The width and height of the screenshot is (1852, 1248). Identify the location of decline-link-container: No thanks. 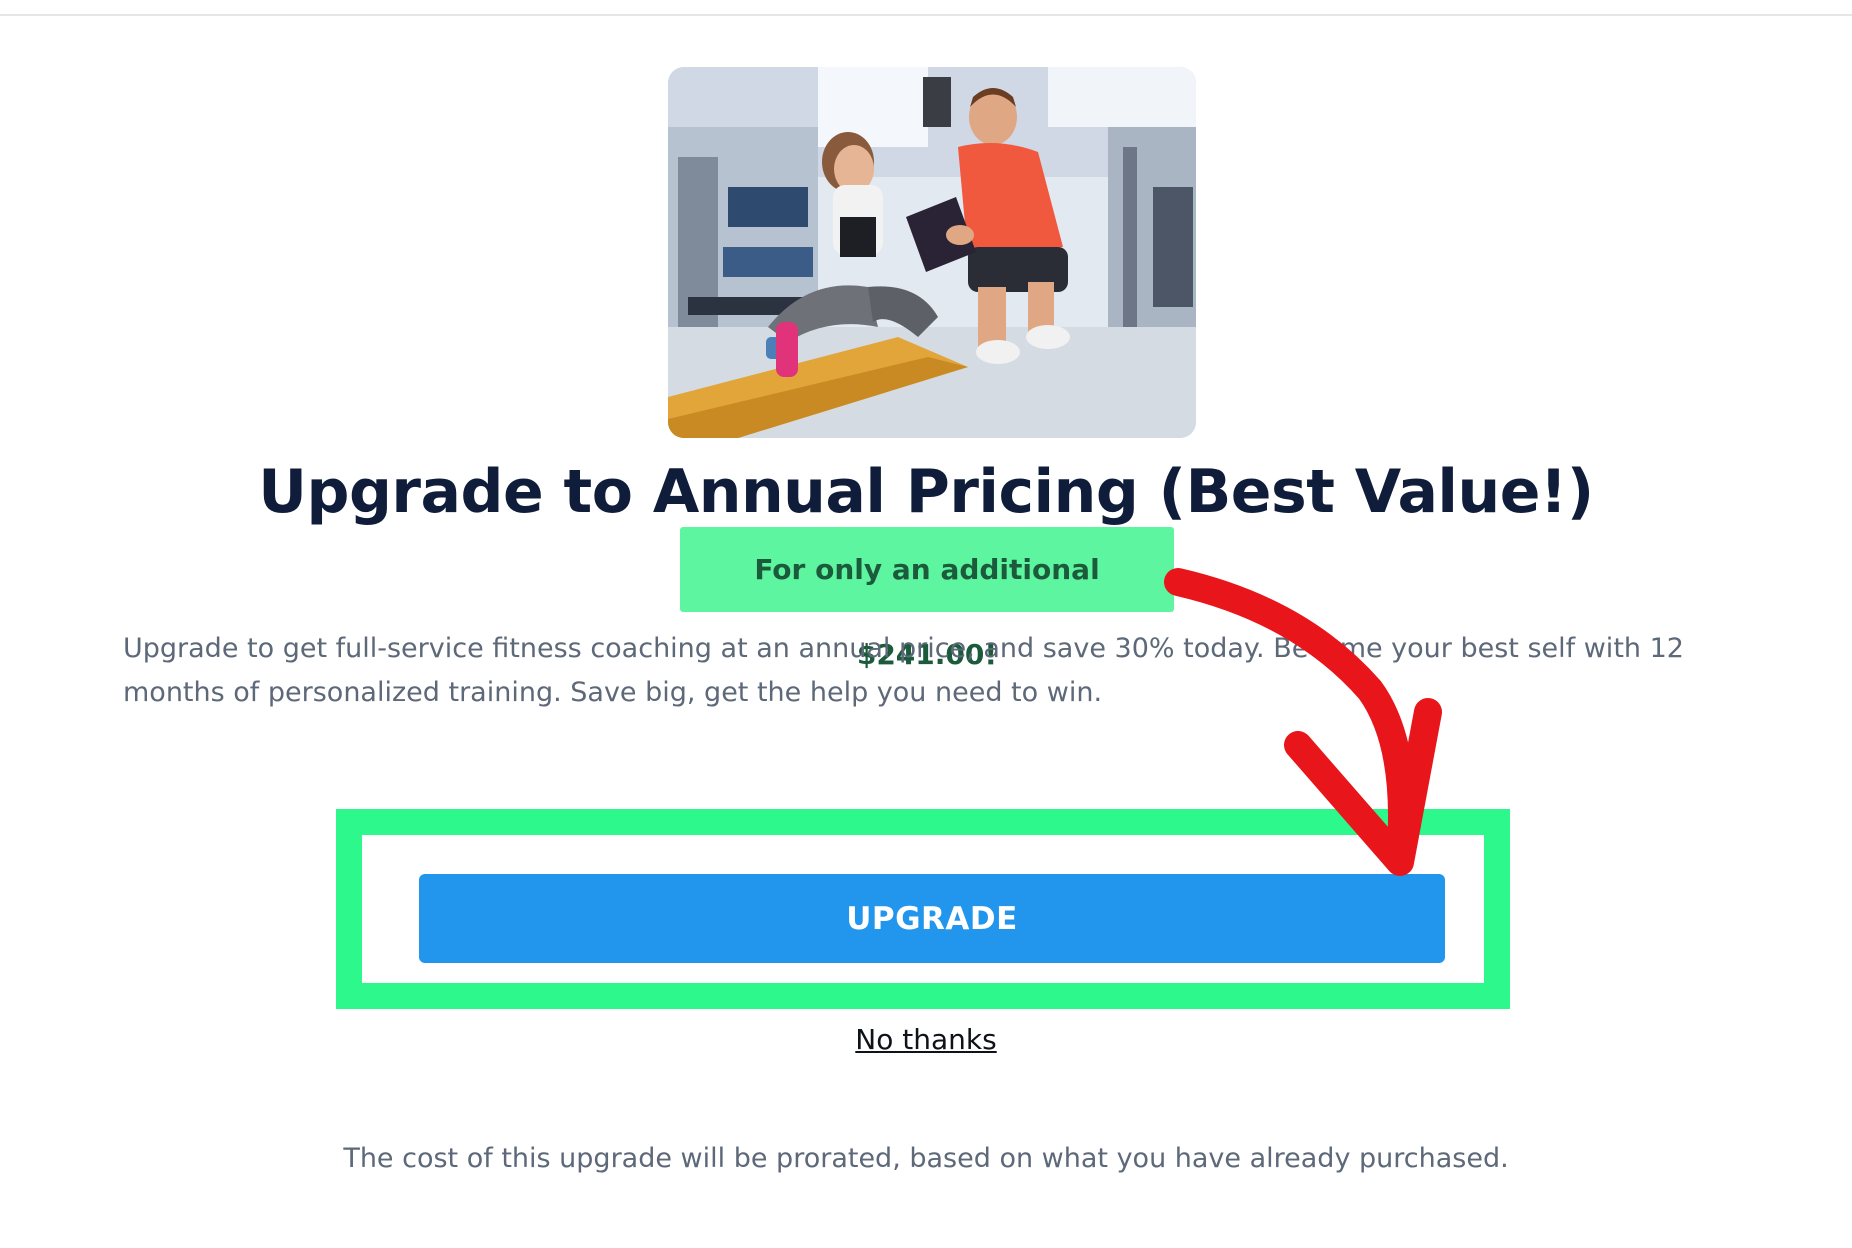
(926, 1040).